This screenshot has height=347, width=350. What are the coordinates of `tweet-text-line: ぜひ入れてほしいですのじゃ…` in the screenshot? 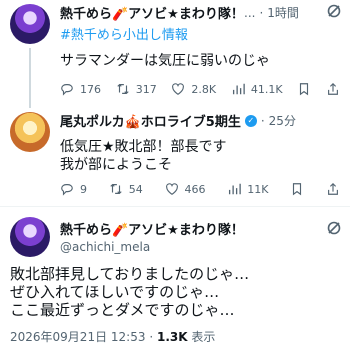 It's located at (115, 292).